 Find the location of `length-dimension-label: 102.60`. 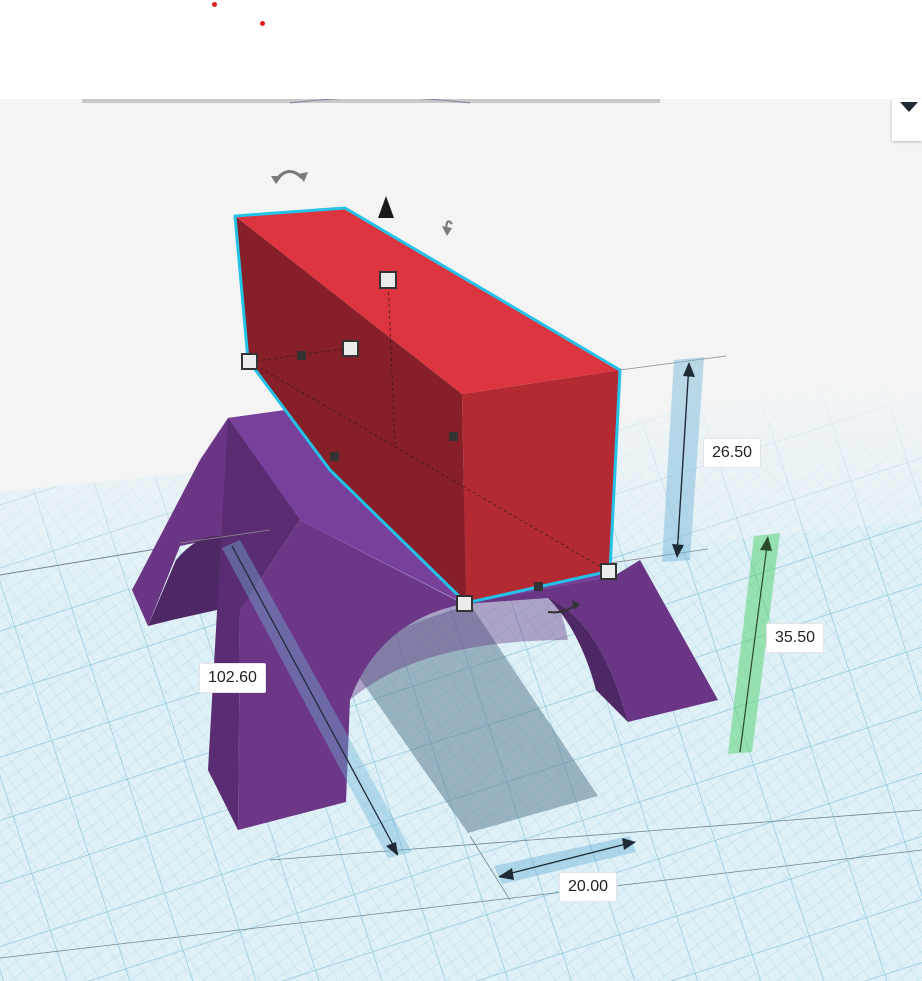

length-dimension-label: 102.60 is located at coordinates (232, 678).